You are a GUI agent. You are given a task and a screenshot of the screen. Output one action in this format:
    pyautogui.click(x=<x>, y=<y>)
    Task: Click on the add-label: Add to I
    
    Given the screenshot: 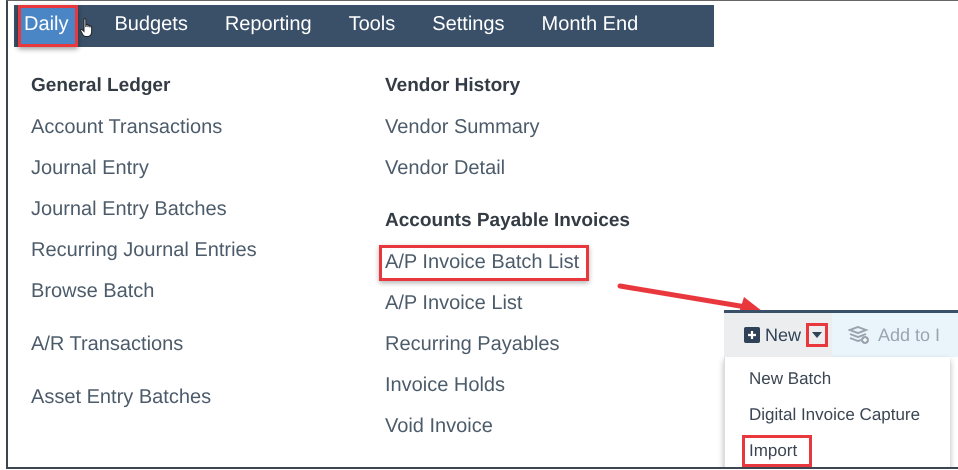 What is the action you would take?
    pyautogui.click(x=909, y=335)
    